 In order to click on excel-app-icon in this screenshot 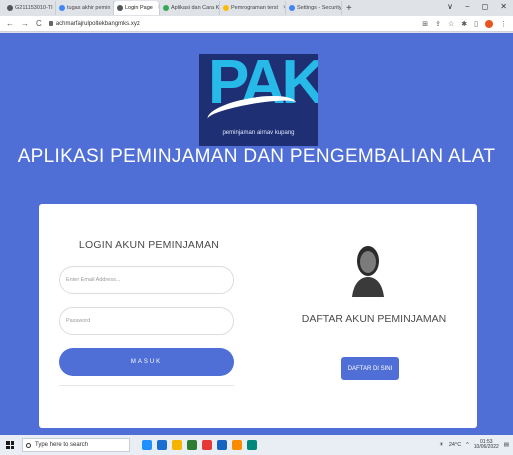, I will do `click(192, 445)`.